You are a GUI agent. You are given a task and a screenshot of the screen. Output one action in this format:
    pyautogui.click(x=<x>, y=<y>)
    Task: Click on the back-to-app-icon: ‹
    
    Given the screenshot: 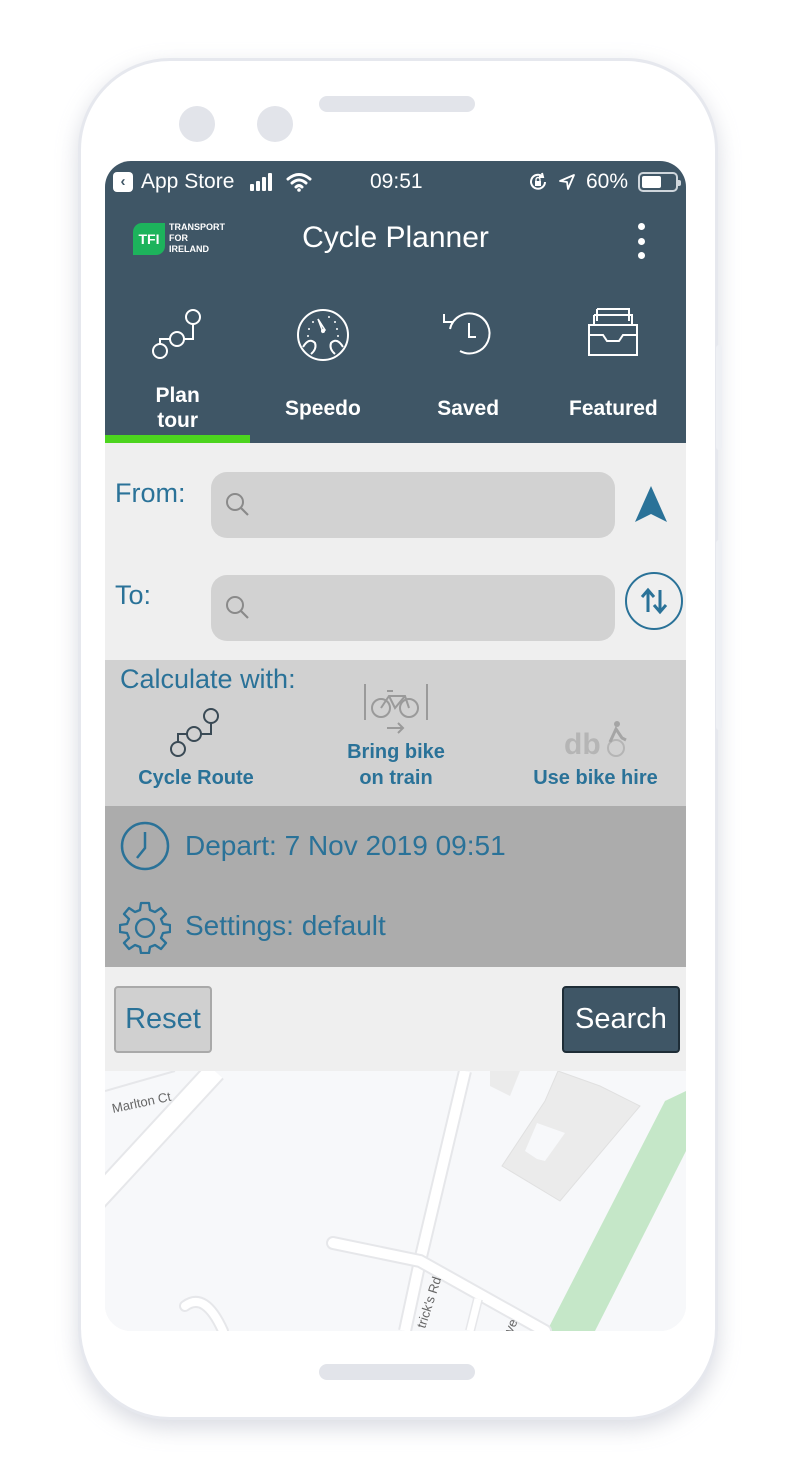 What is the action you would take?
    pyautogui.click(x=123, y=182)
    